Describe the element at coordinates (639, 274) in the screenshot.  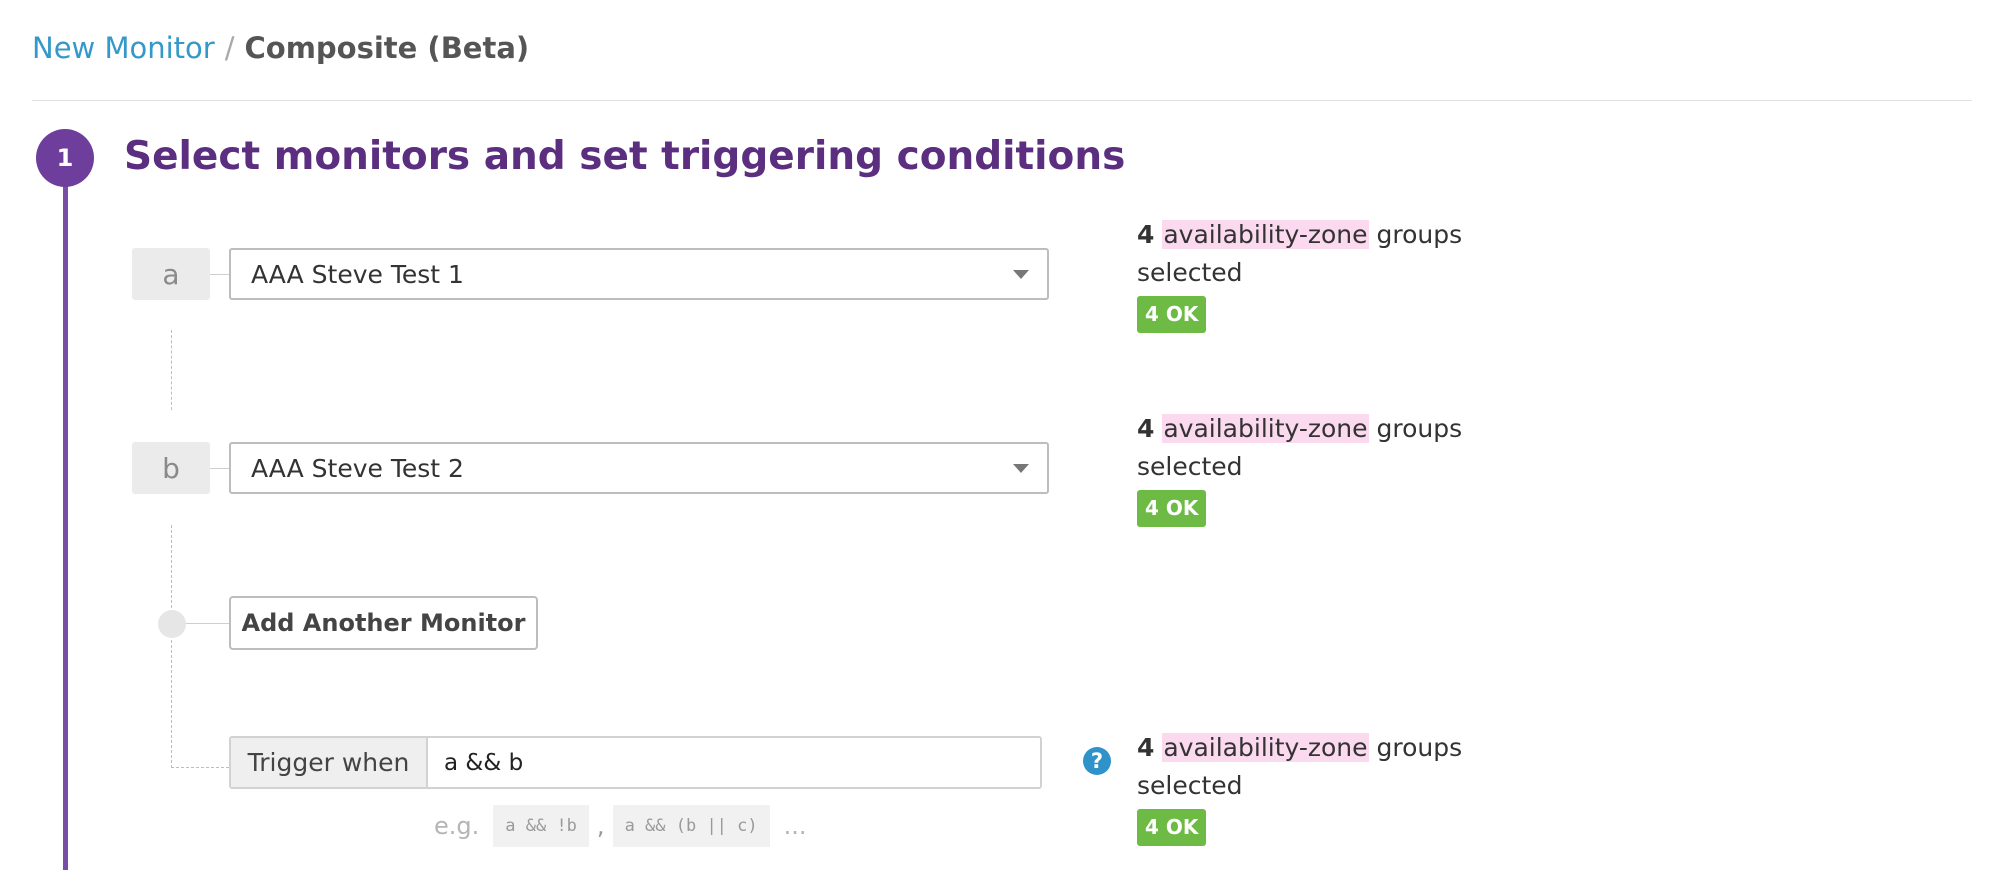
I see `monitor-a-select: AAA Steve Test 1` at that location.